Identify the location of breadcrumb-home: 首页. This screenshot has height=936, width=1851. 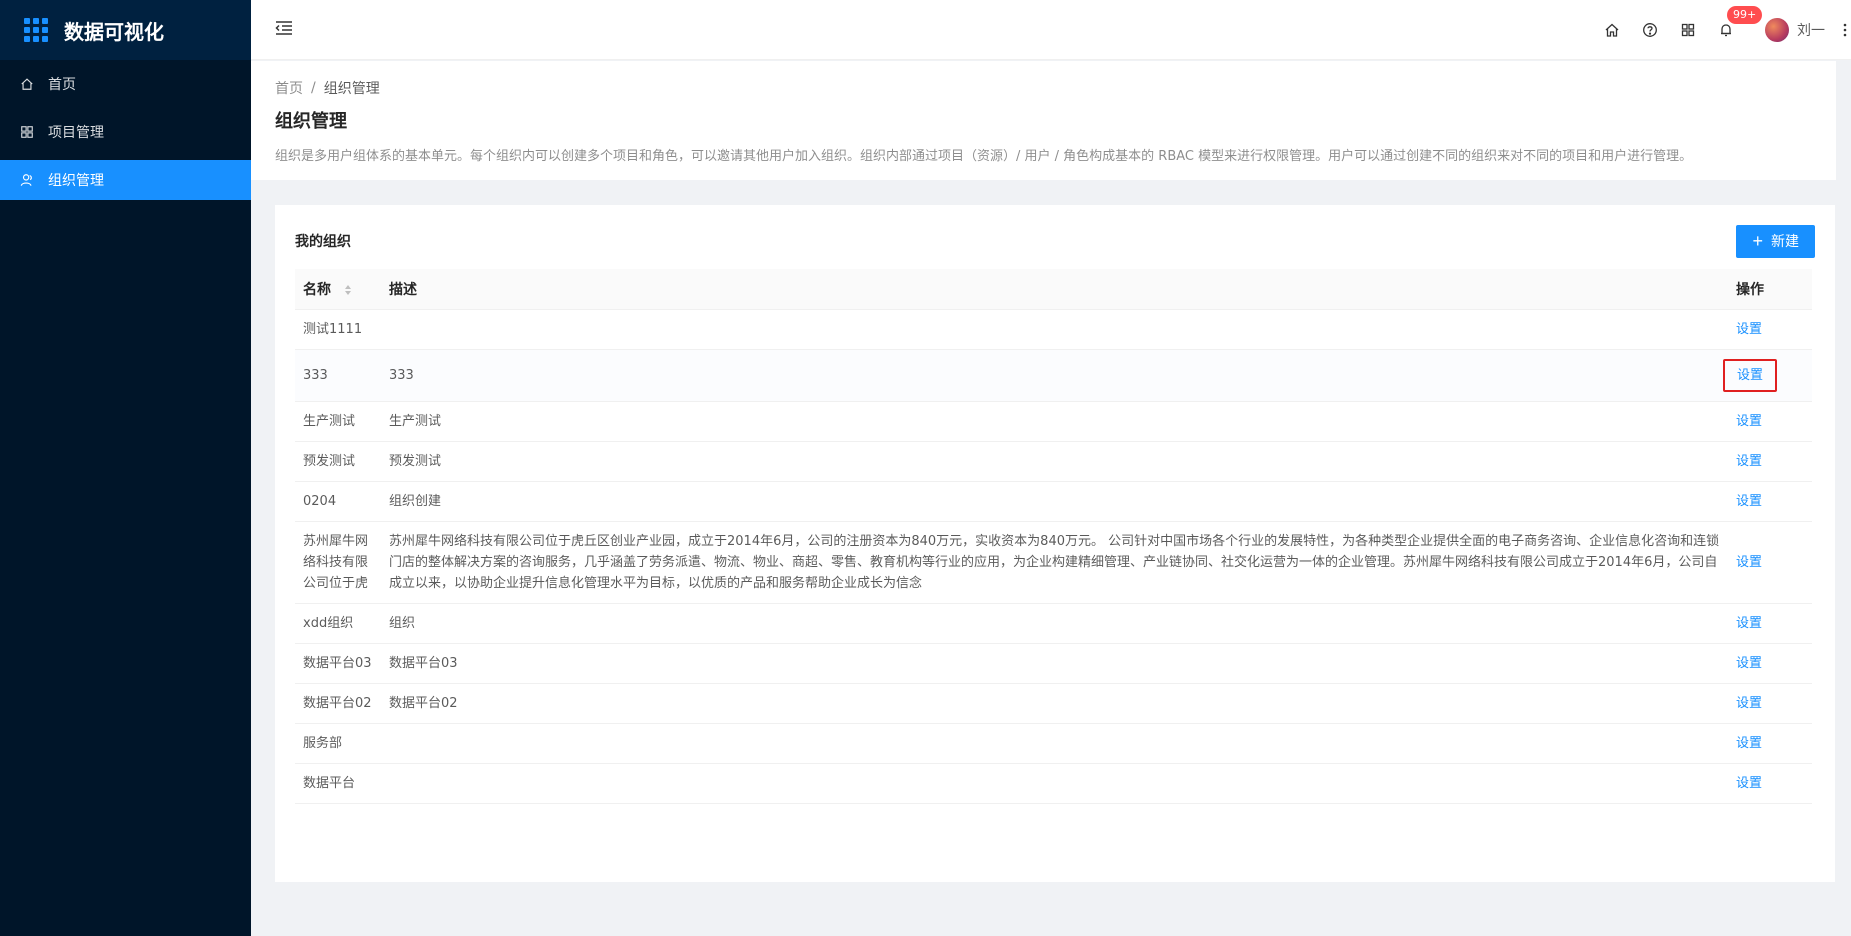
(289, 88).